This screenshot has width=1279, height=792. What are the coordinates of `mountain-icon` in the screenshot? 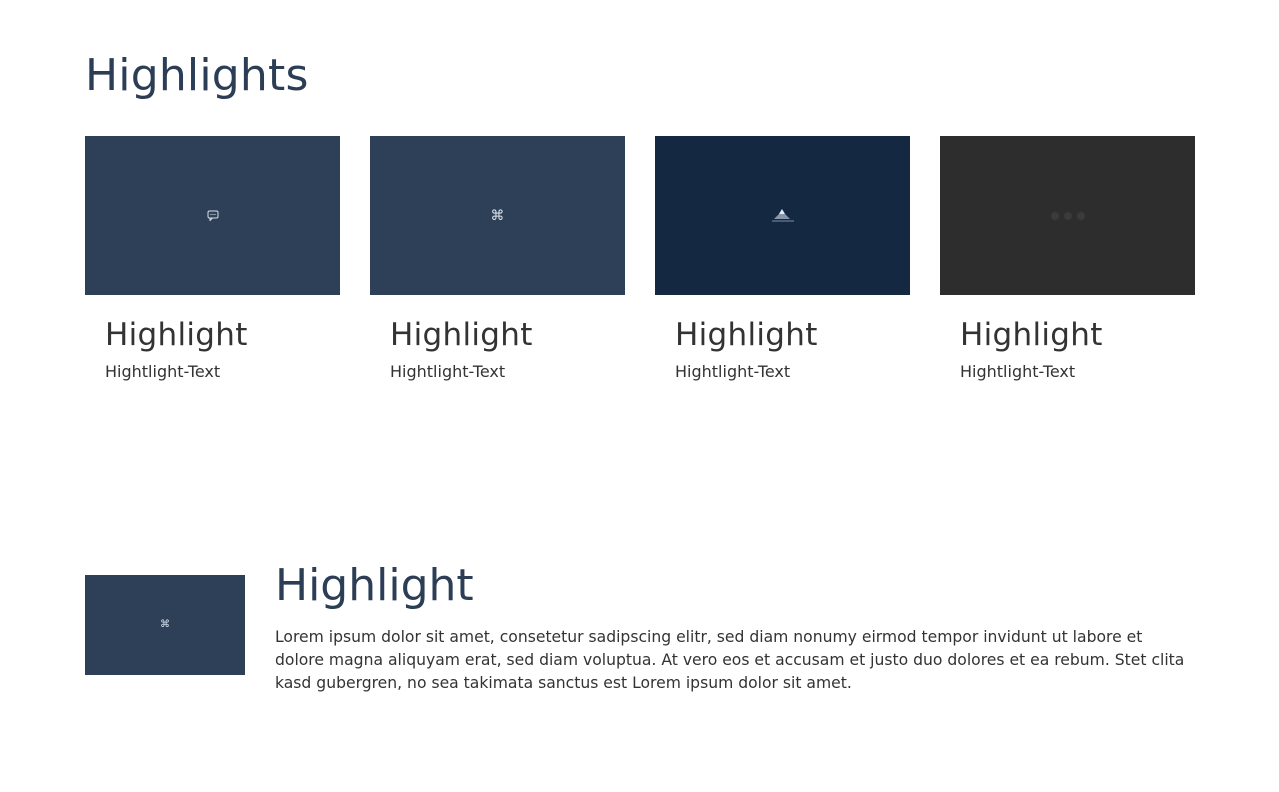 It's located at (783, 216).